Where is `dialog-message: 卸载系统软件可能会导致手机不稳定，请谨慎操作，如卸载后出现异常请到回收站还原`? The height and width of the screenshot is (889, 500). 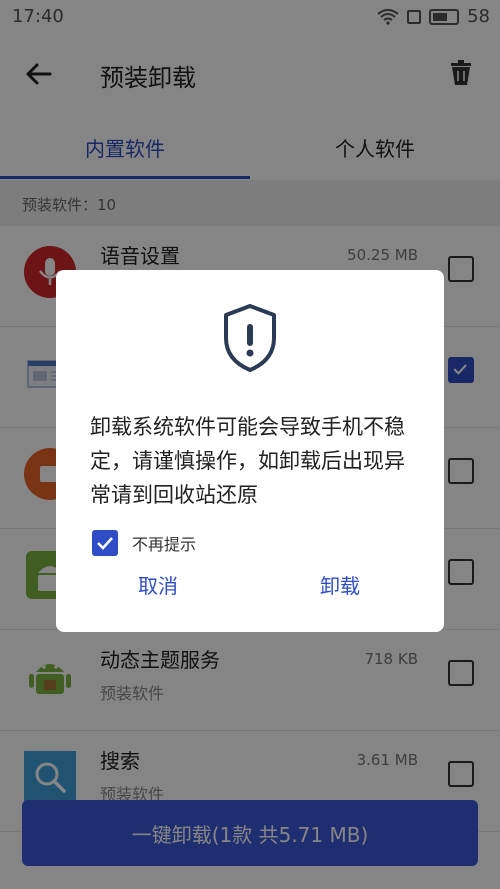 dialog-message: 卸载系统软件可能会导致手机不稳定，请谨慎操作，如卸载后出现异常请到回收站还原 is located at coordinates (247, 461).